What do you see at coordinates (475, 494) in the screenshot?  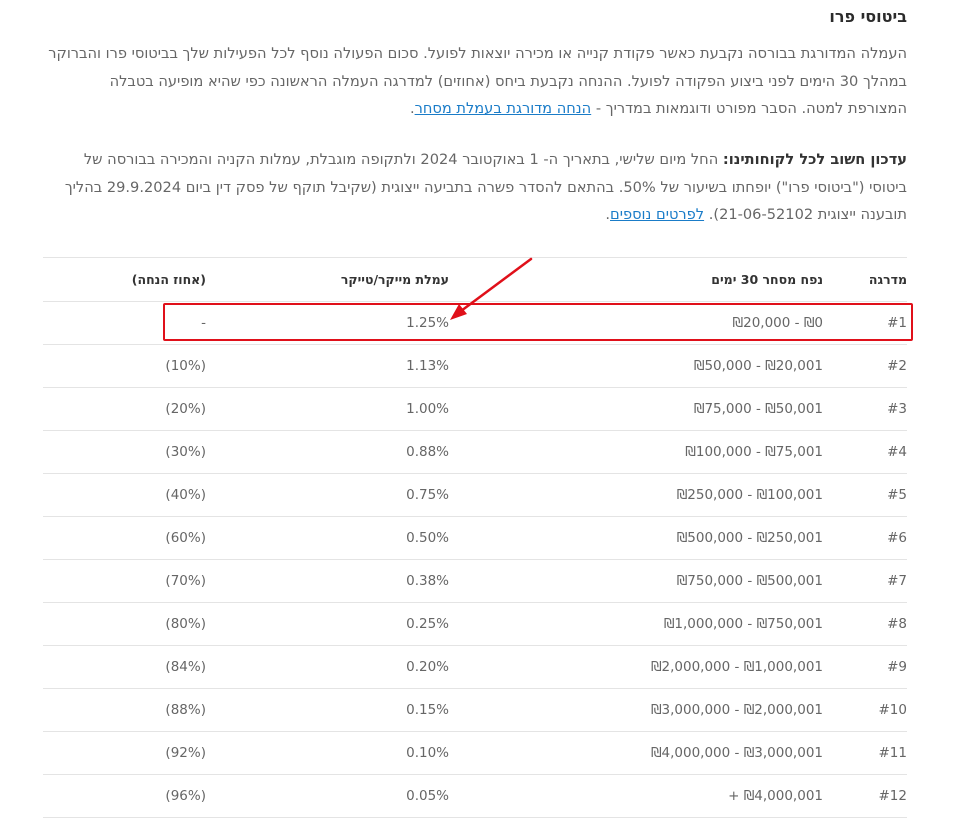 I see `table-row: #5 ₪100,001 - ₪250,000 0.75% (40%)` at bounding box center [475, 494].